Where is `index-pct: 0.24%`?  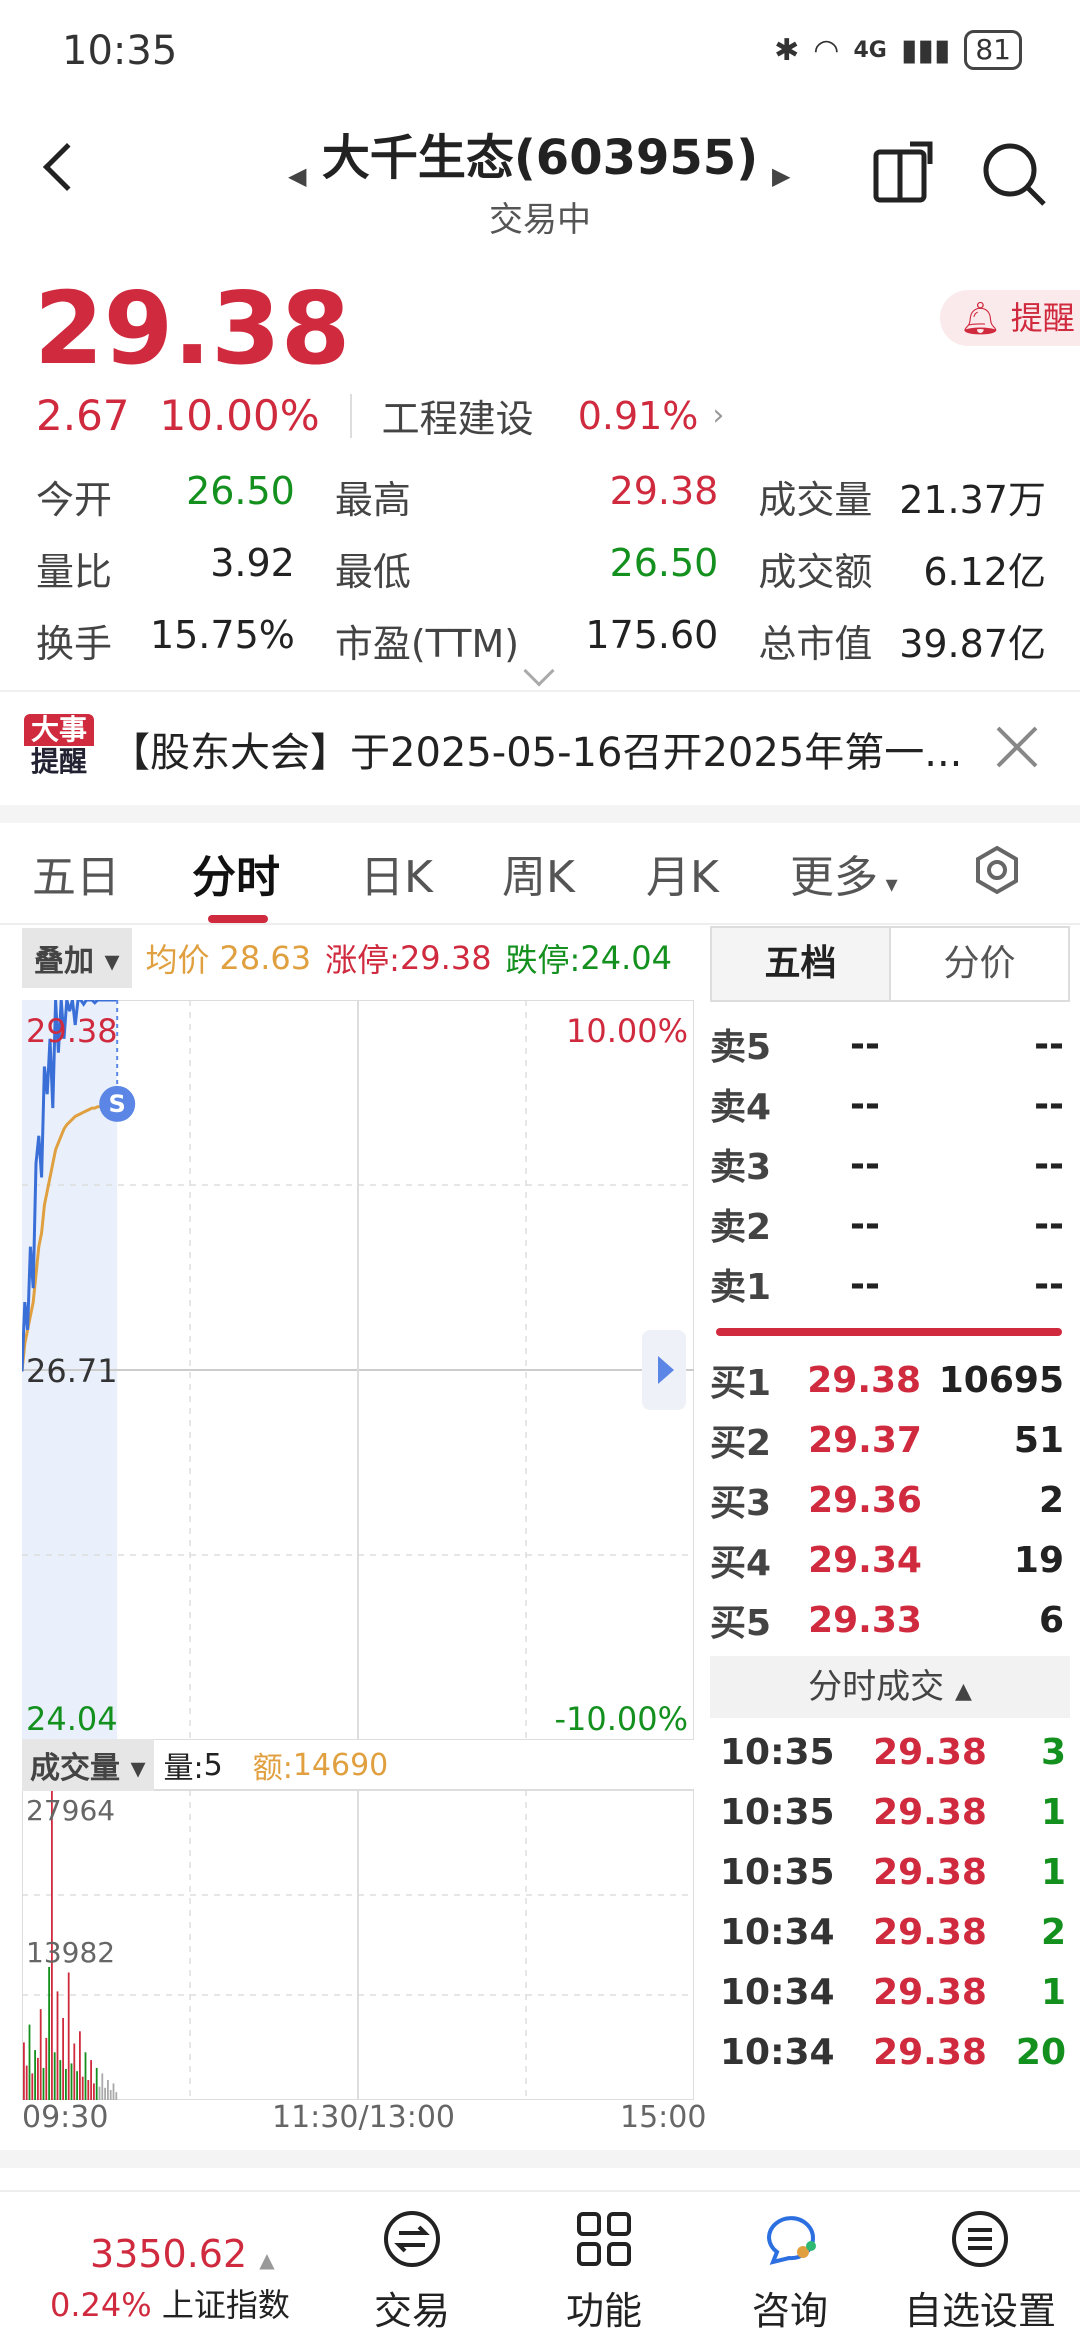
index-pct: 0.24% is located at coordinates (101, 2305).